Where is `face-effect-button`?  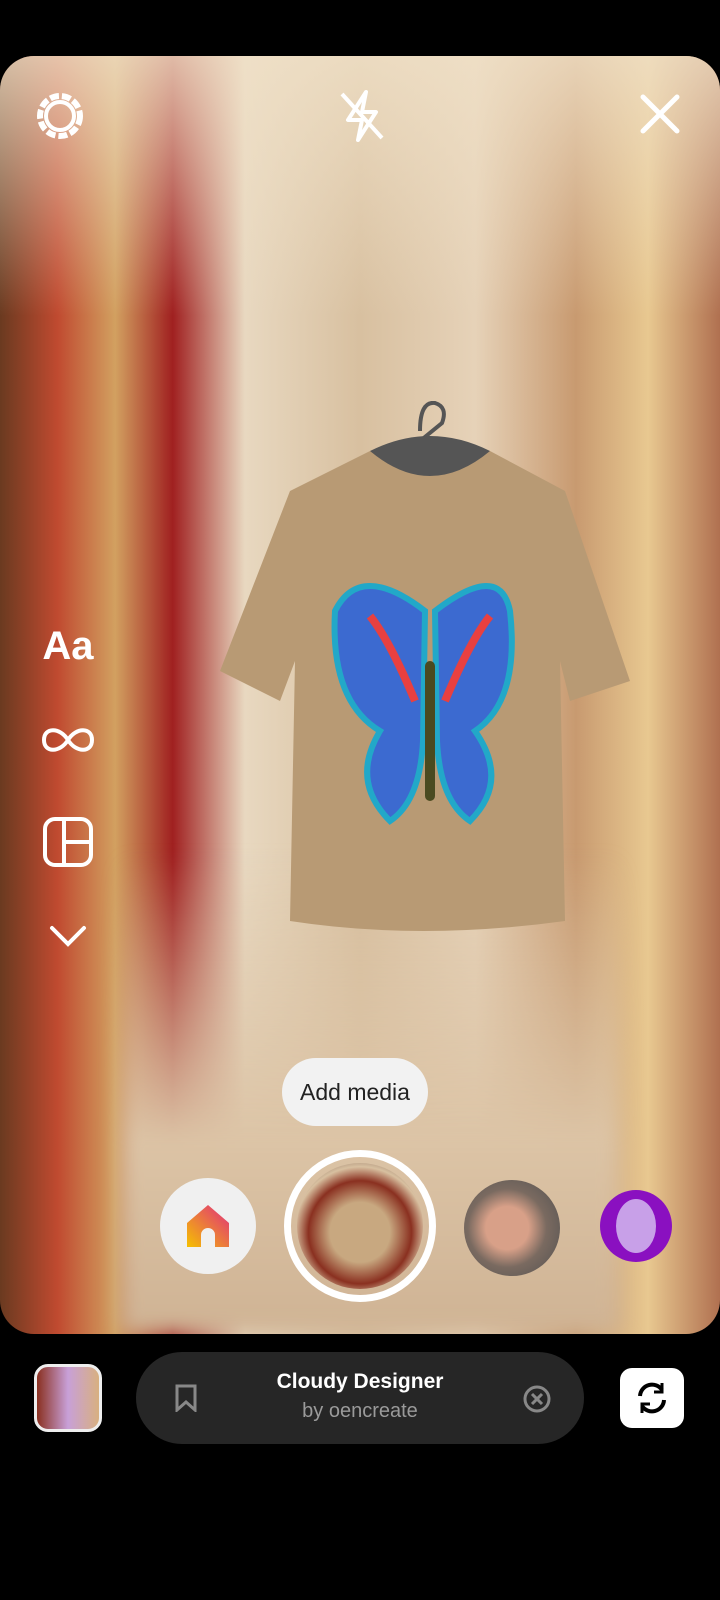 face-effect-button is located at coordinates (512, 1228).